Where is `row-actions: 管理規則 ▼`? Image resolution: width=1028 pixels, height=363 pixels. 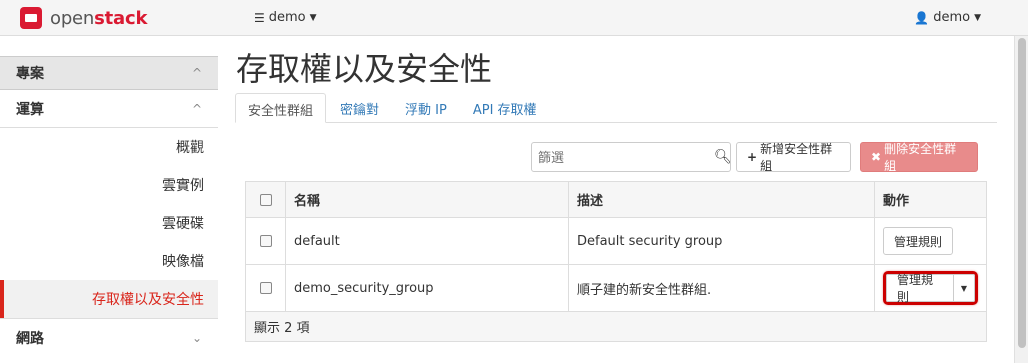 row-actions: 管理規則 ▼ is located at coordinates (930, 288).